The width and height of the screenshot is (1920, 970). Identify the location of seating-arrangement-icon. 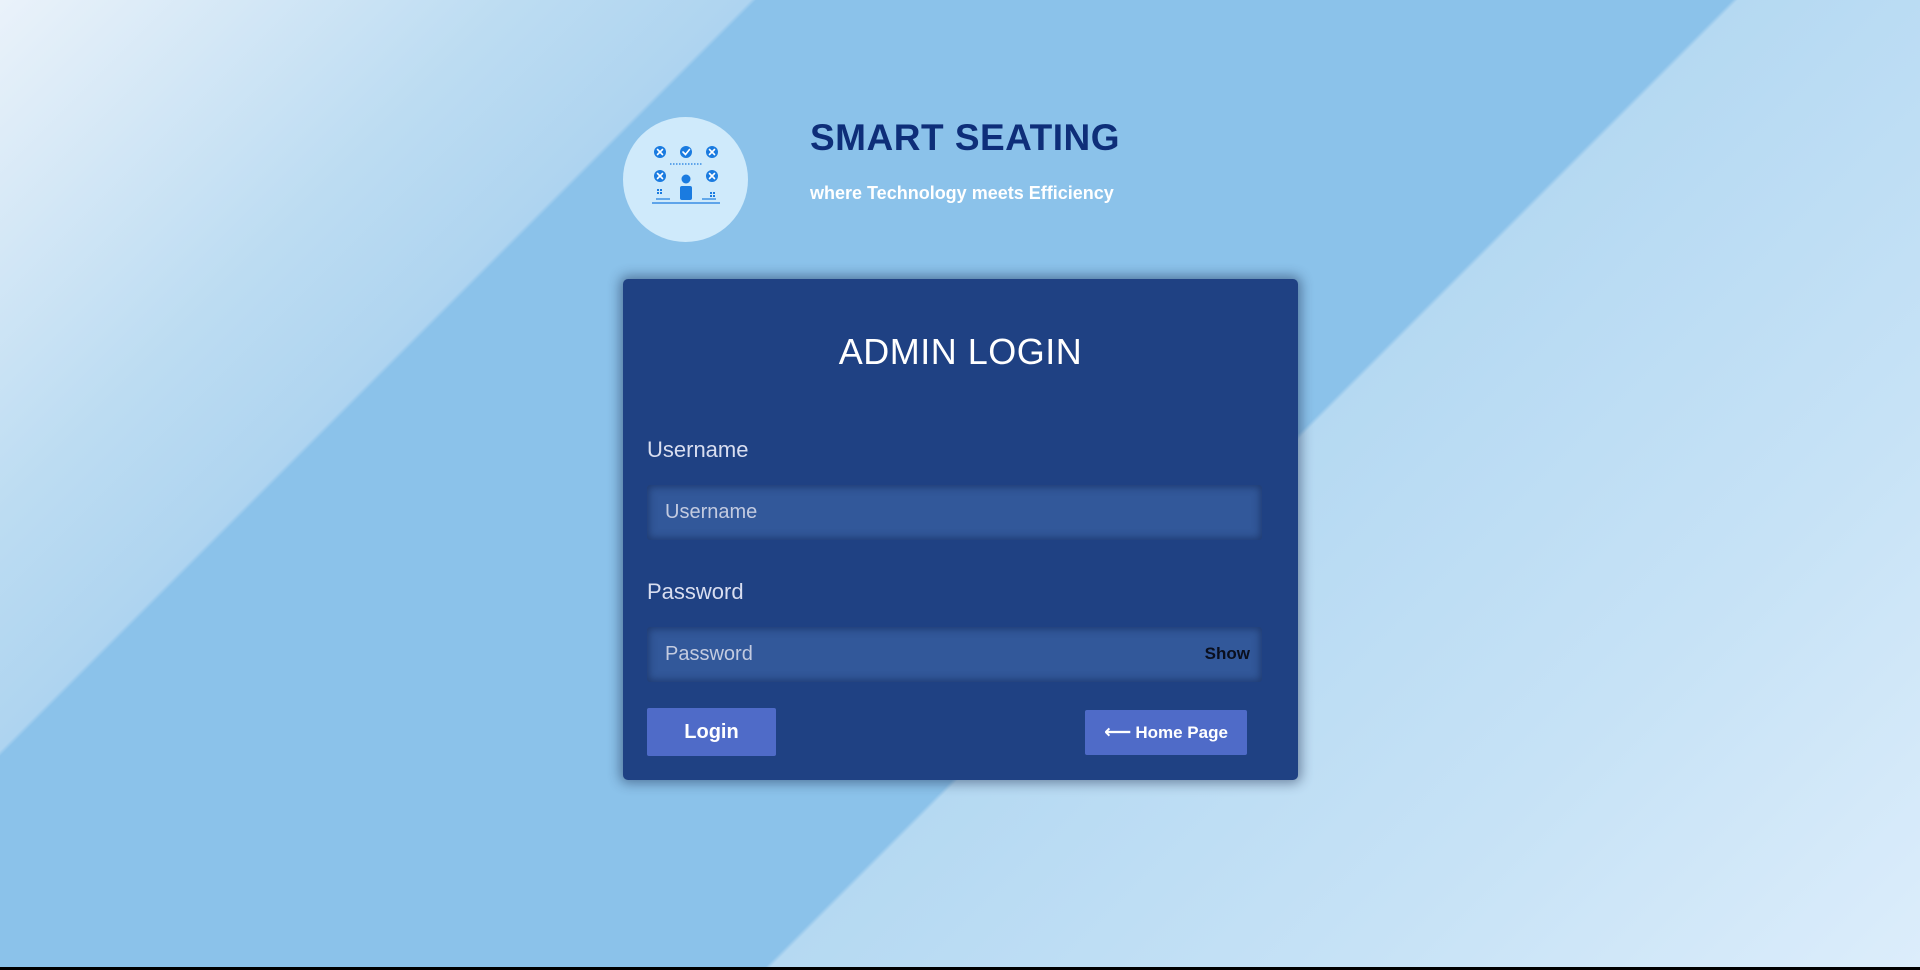
(685, 174).